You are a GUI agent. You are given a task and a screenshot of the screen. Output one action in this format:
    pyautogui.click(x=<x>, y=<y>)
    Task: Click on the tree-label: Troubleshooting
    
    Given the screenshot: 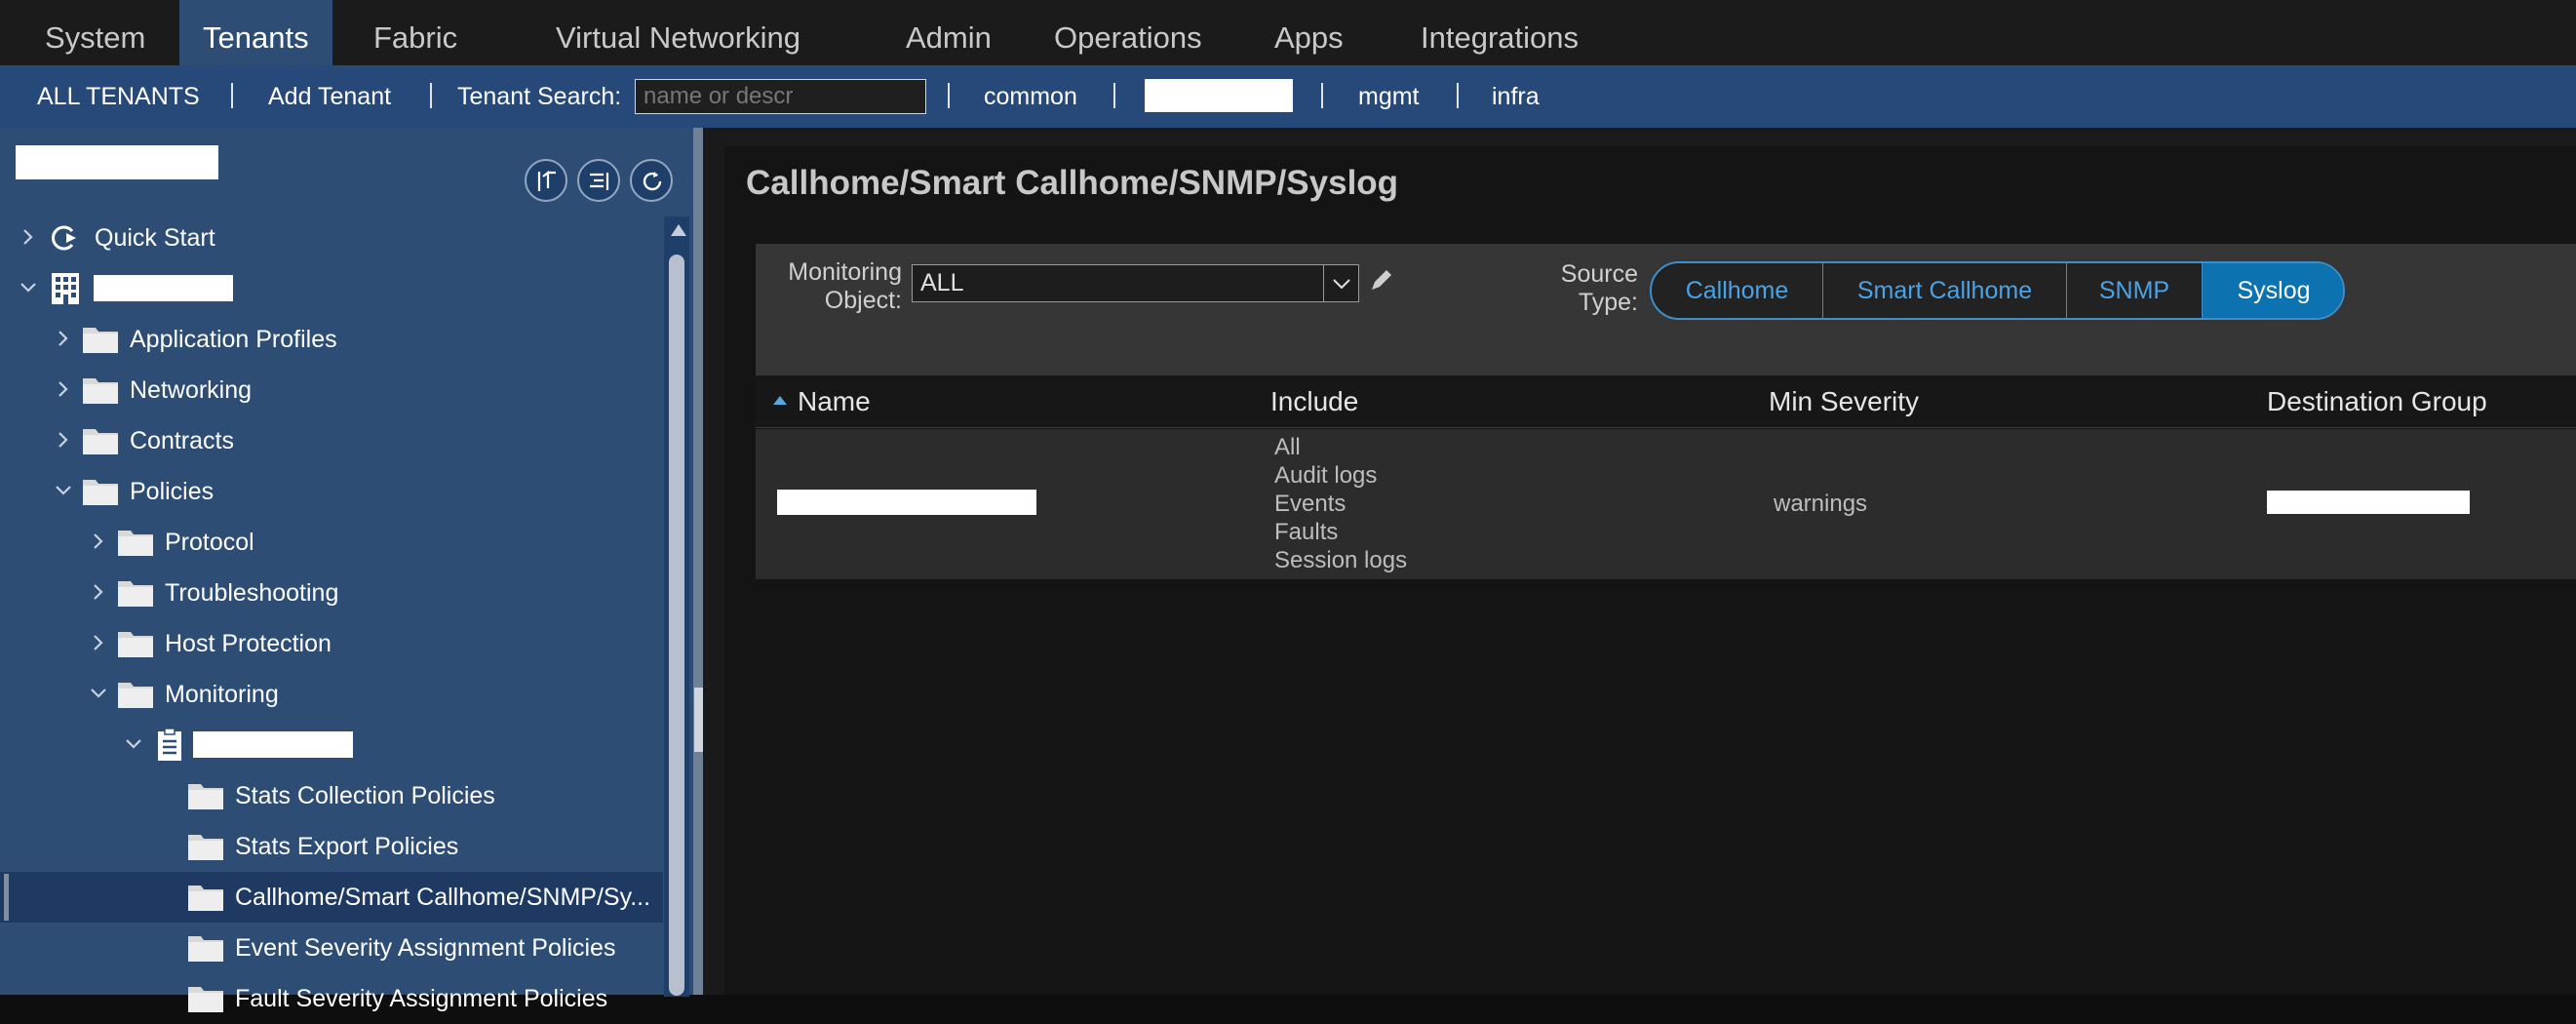 What is the action you would take?
    pyautogui.click(x=252, y=593)
    